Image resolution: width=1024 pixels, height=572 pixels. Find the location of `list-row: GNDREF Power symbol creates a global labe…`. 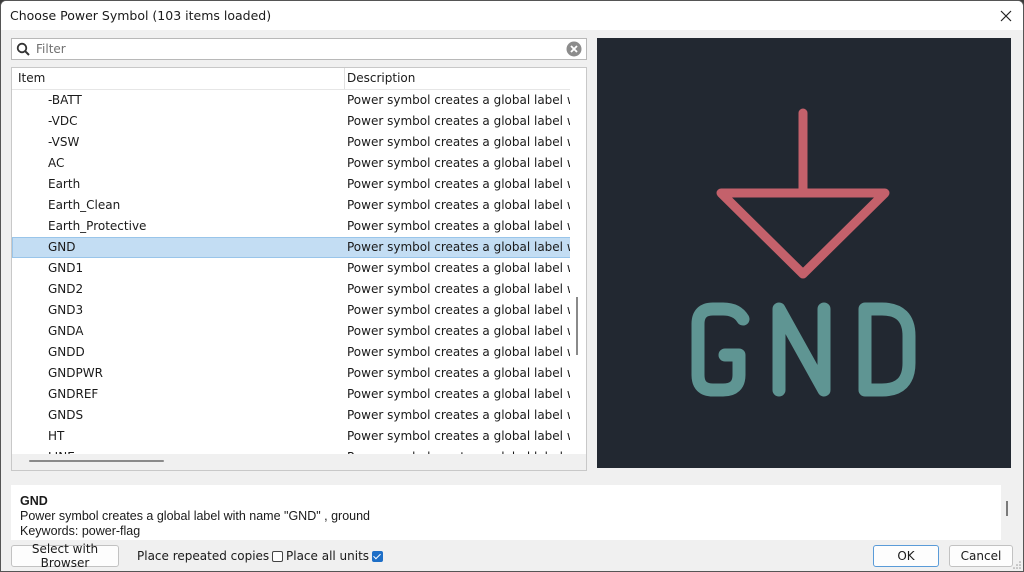

list-row: GNDREF Power symbol creates a global labe… is located at coordinates (292, 394).